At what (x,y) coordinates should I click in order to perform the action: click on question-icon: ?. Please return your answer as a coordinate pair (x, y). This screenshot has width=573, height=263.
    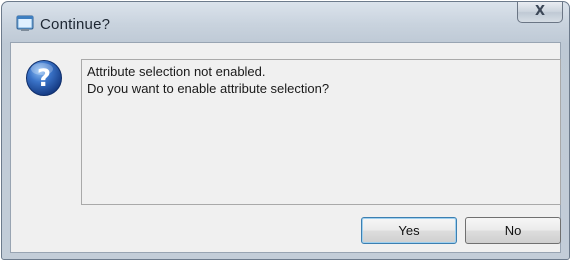
    Looking at the image, I should click on (44, 78).